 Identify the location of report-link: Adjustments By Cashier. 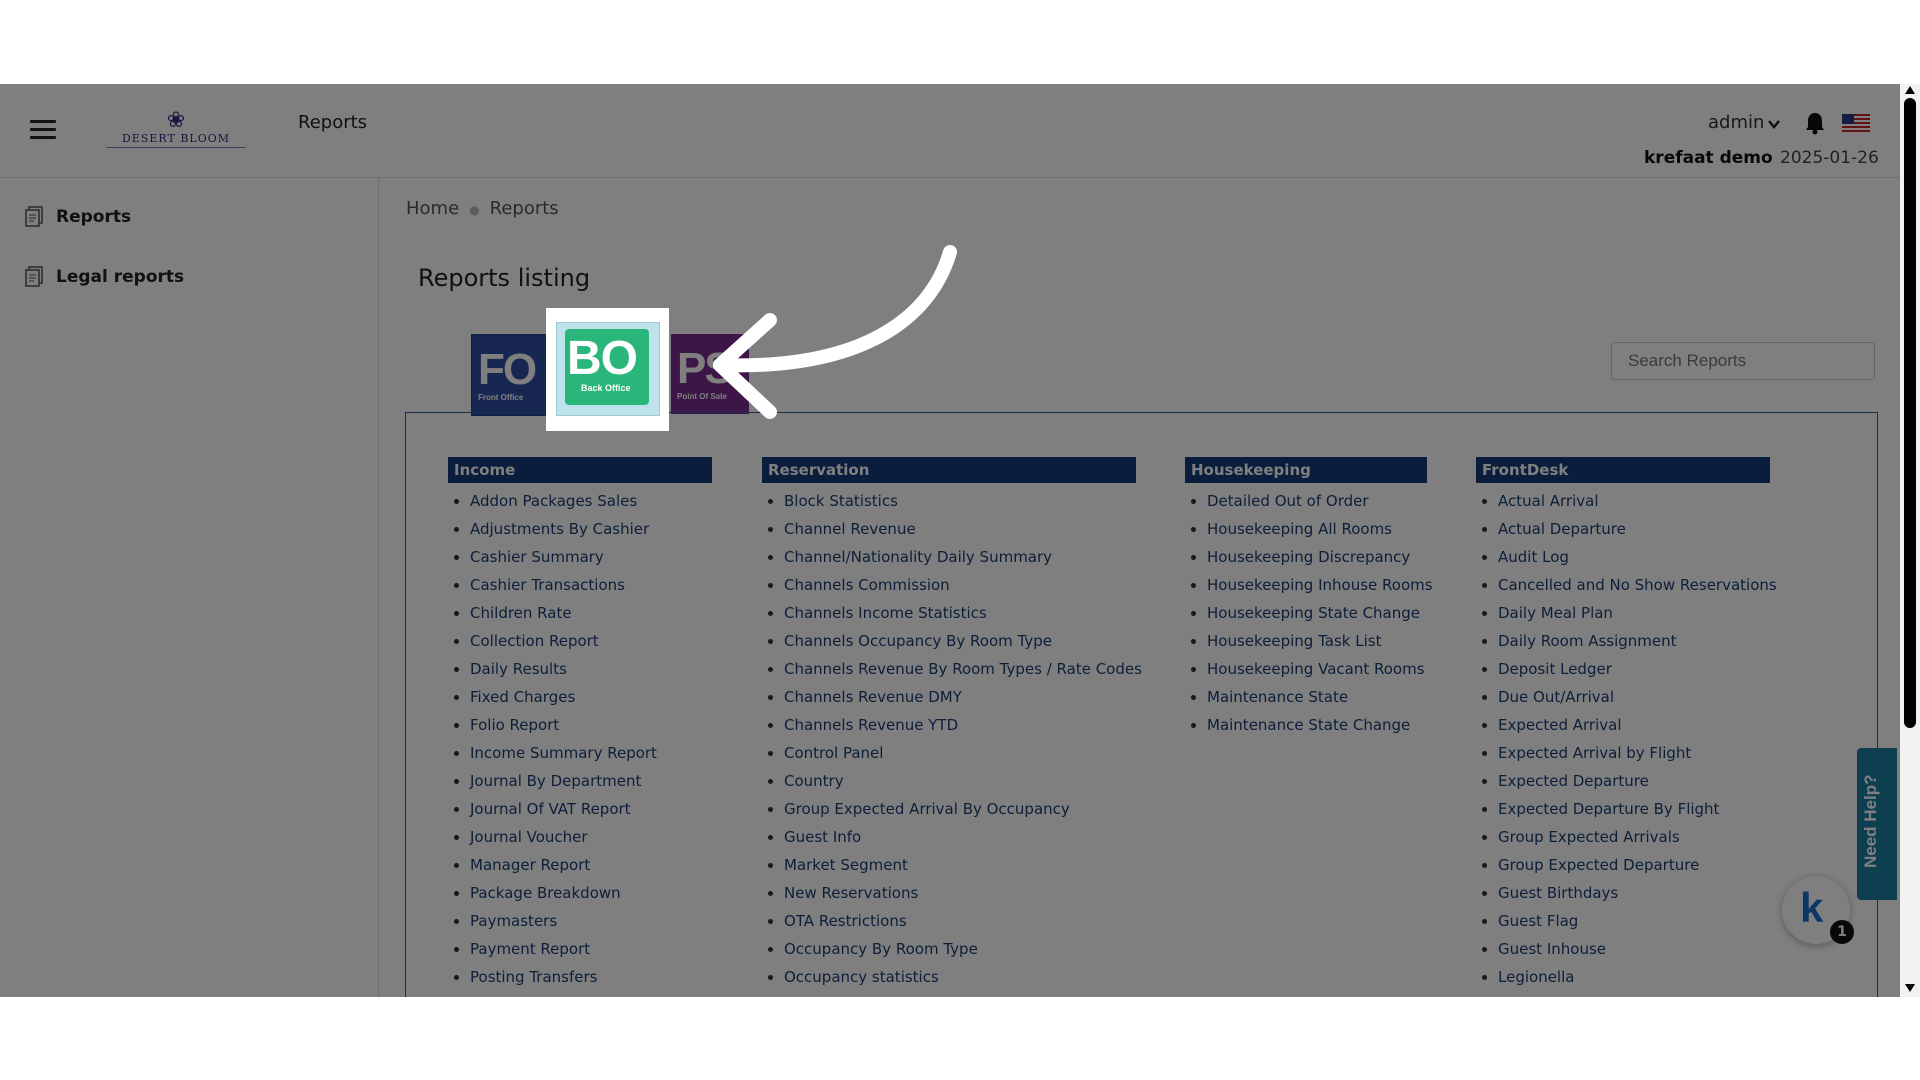
(591, 529).